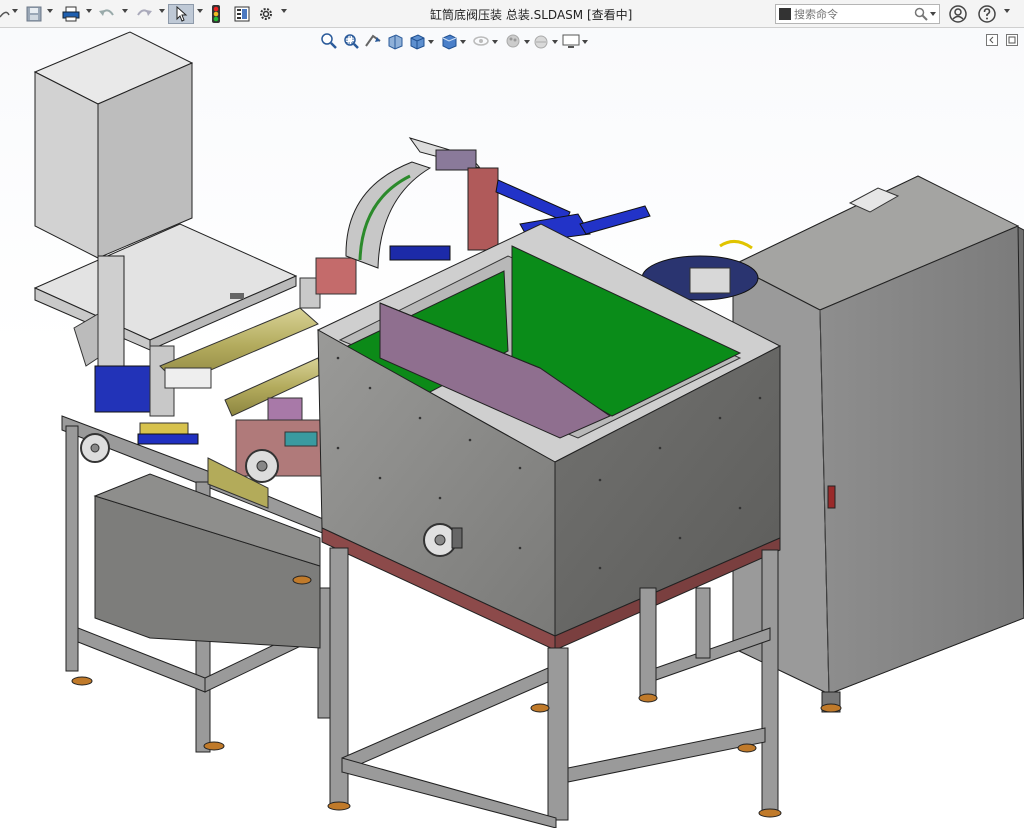 This screenshot has height=828, width=1024. What do you see at coordinates (849, 14) in the screenshot?
I see `search-input` at bounding box center [849, 14].